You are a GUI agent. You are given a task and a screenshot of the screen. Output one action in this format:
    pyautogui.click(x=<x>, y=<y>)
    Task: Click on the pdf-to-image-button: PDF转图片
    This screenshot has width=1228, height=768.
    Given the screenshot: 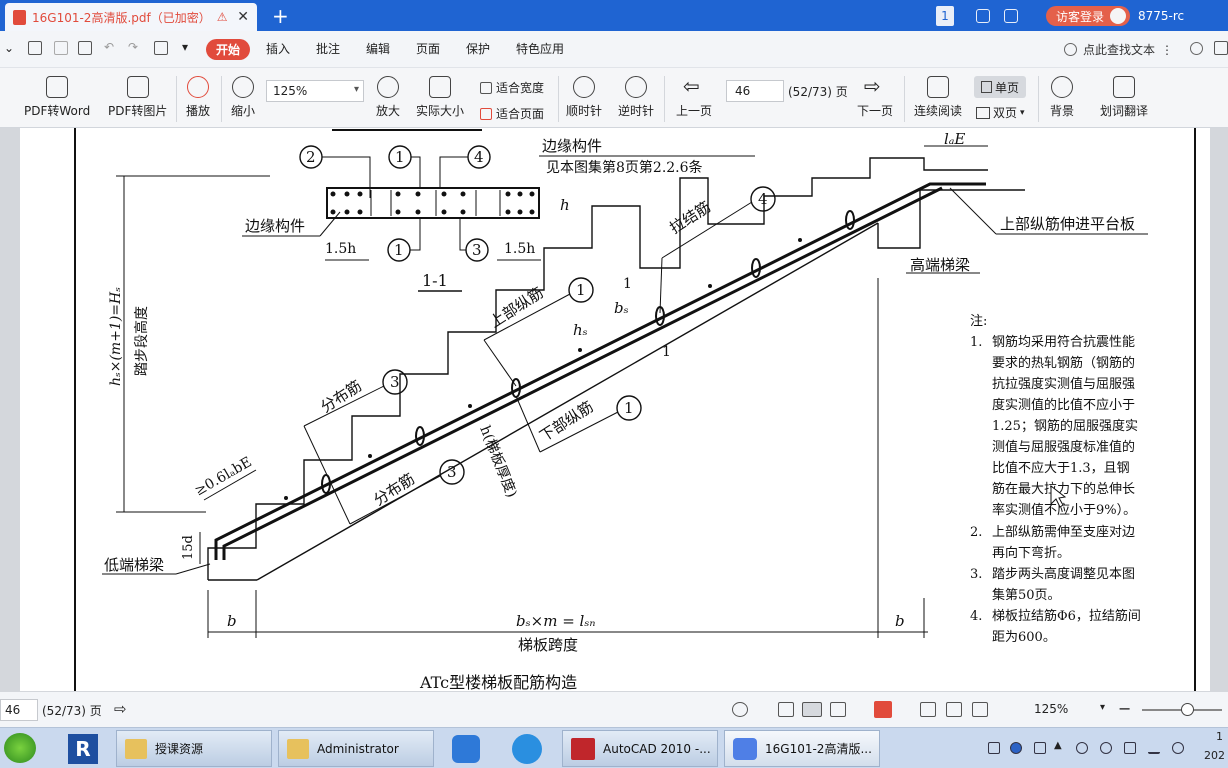 What is the action you would take?
    pyautogui.click(x=137, y=97)
    